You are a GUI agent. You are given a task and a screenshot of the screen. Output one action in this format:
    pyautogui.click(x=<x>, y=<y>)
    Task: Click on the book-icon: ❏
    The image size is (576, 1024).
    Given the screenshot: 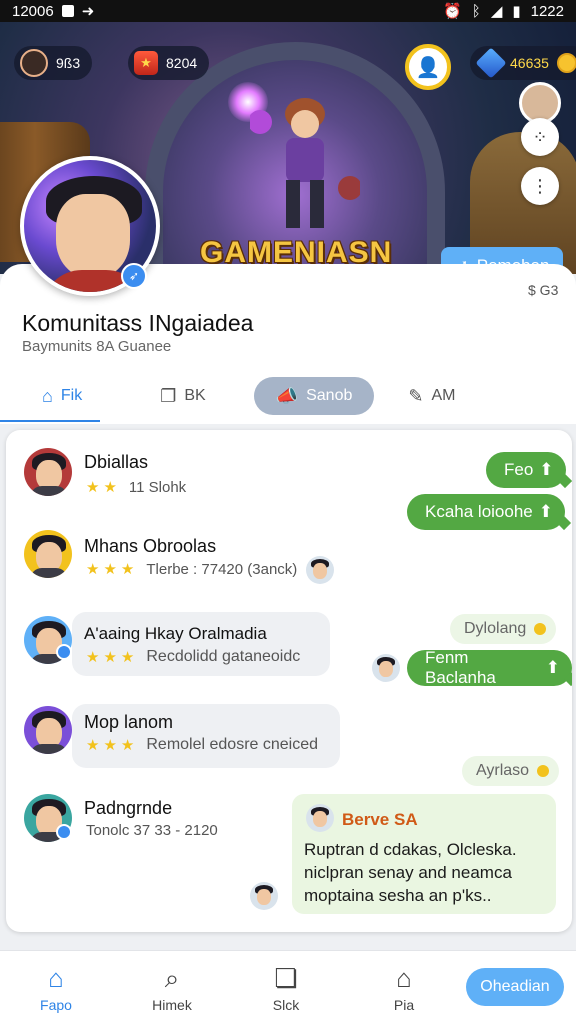 What is the action you would take?
    pyautogui.click(x=286, y=978)
    